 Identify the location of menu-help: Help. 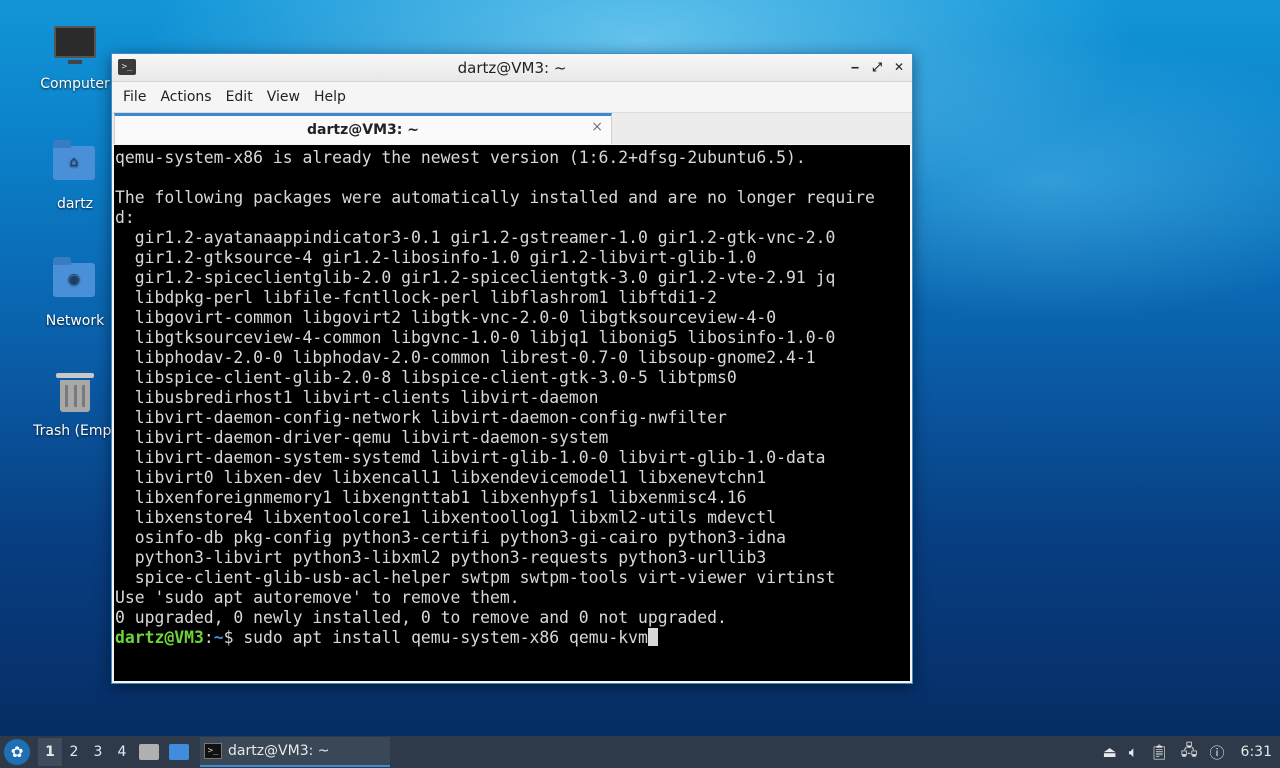
(330, 97).